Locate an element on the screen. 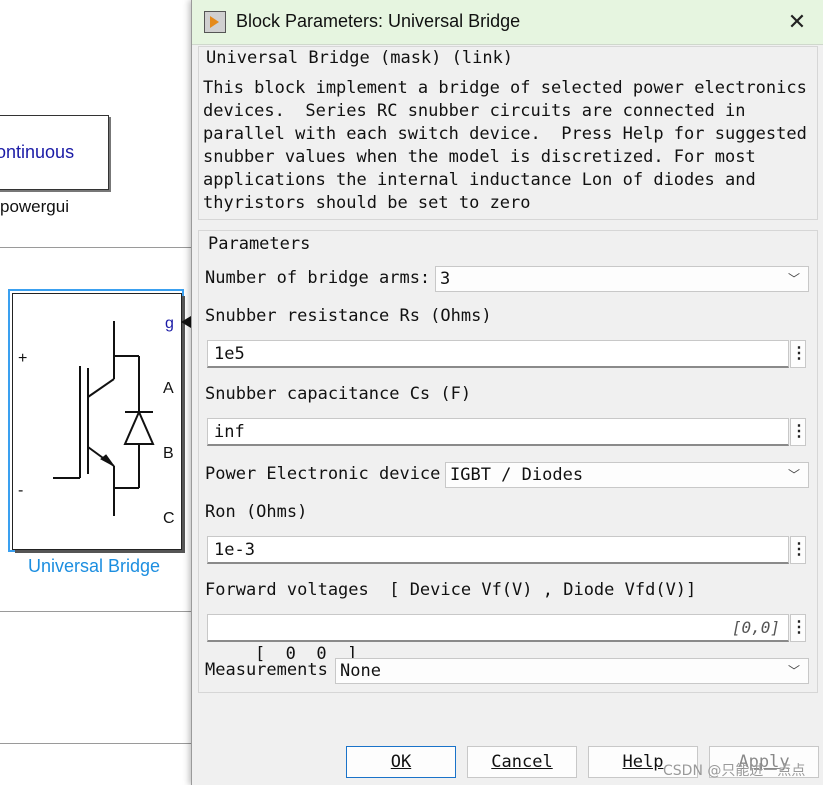 This screenshot has width=823, height=785. powergui-label: powergui is located at coordinates (34, 206).